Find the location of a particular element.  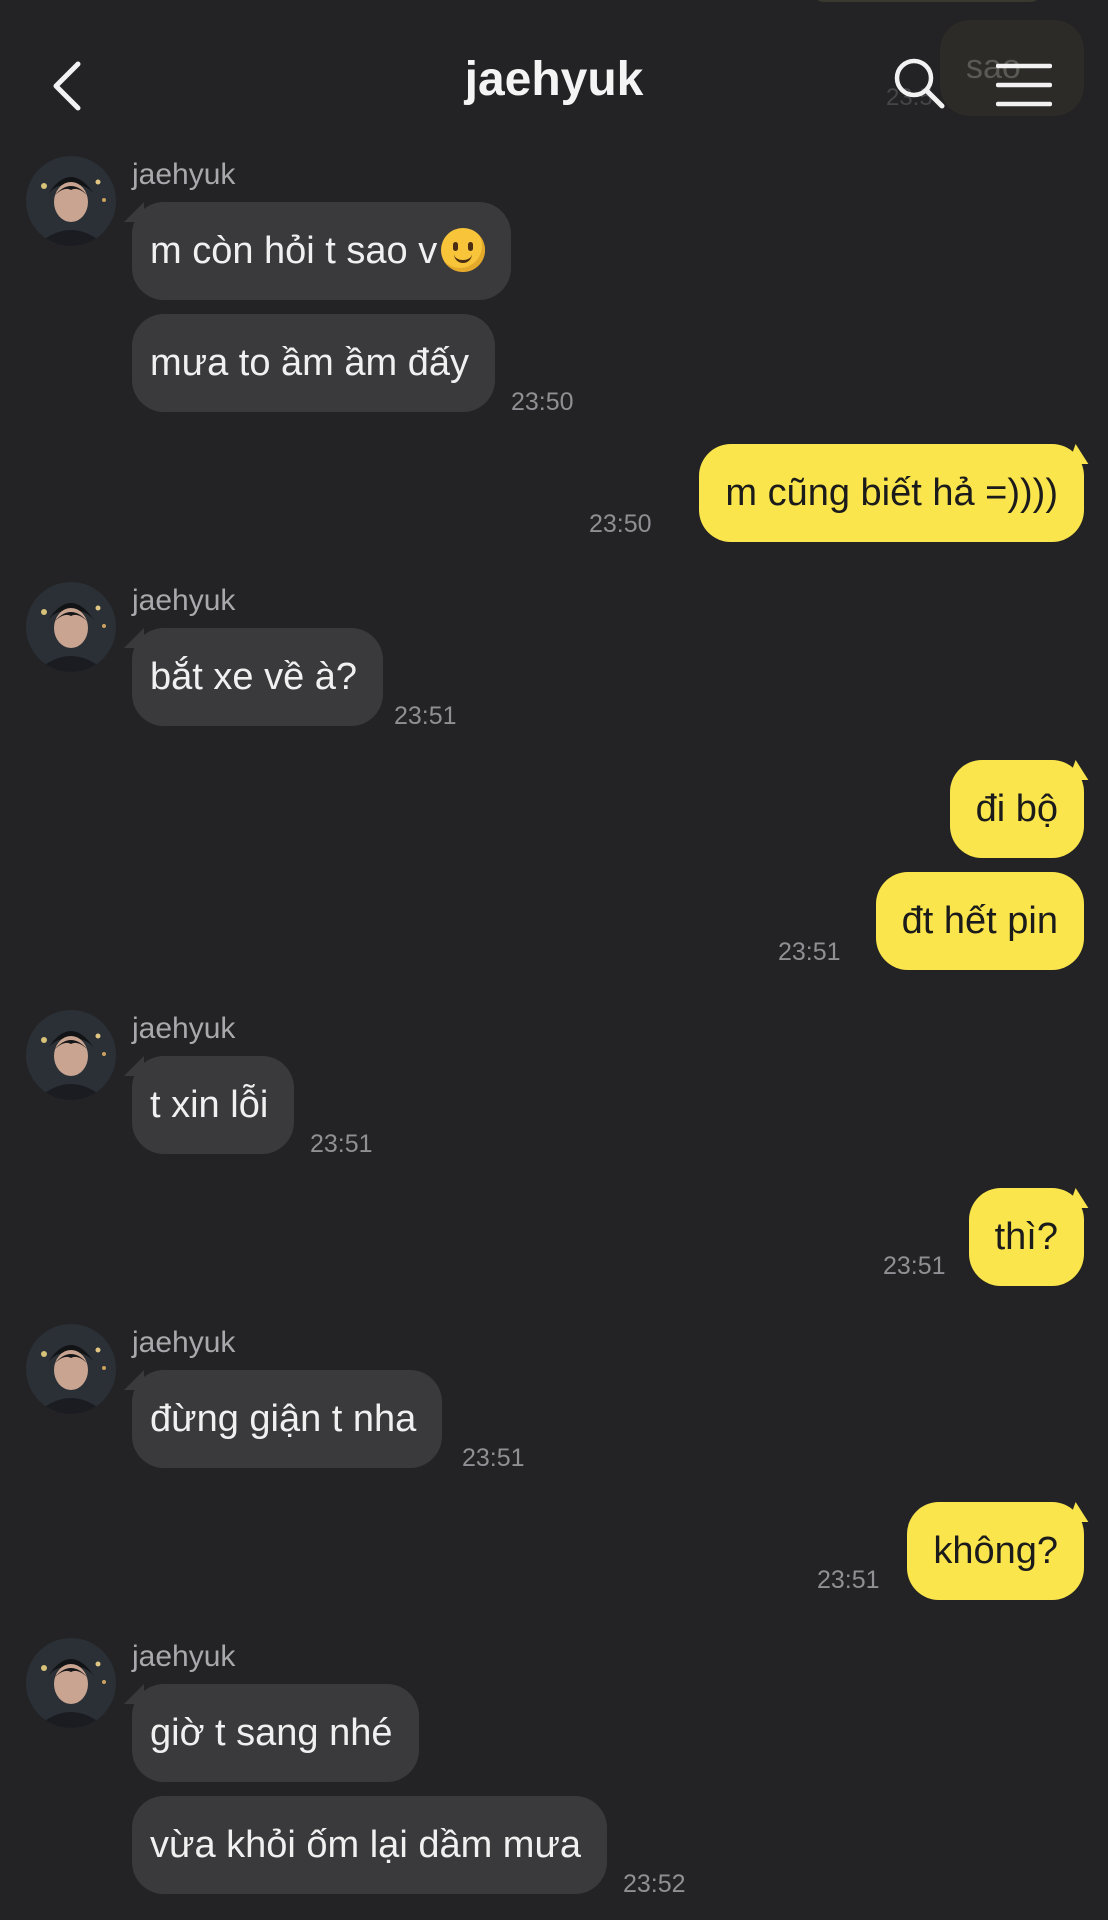

incoming-message: đừng giận t nha is located at coordinates (283, 1419).